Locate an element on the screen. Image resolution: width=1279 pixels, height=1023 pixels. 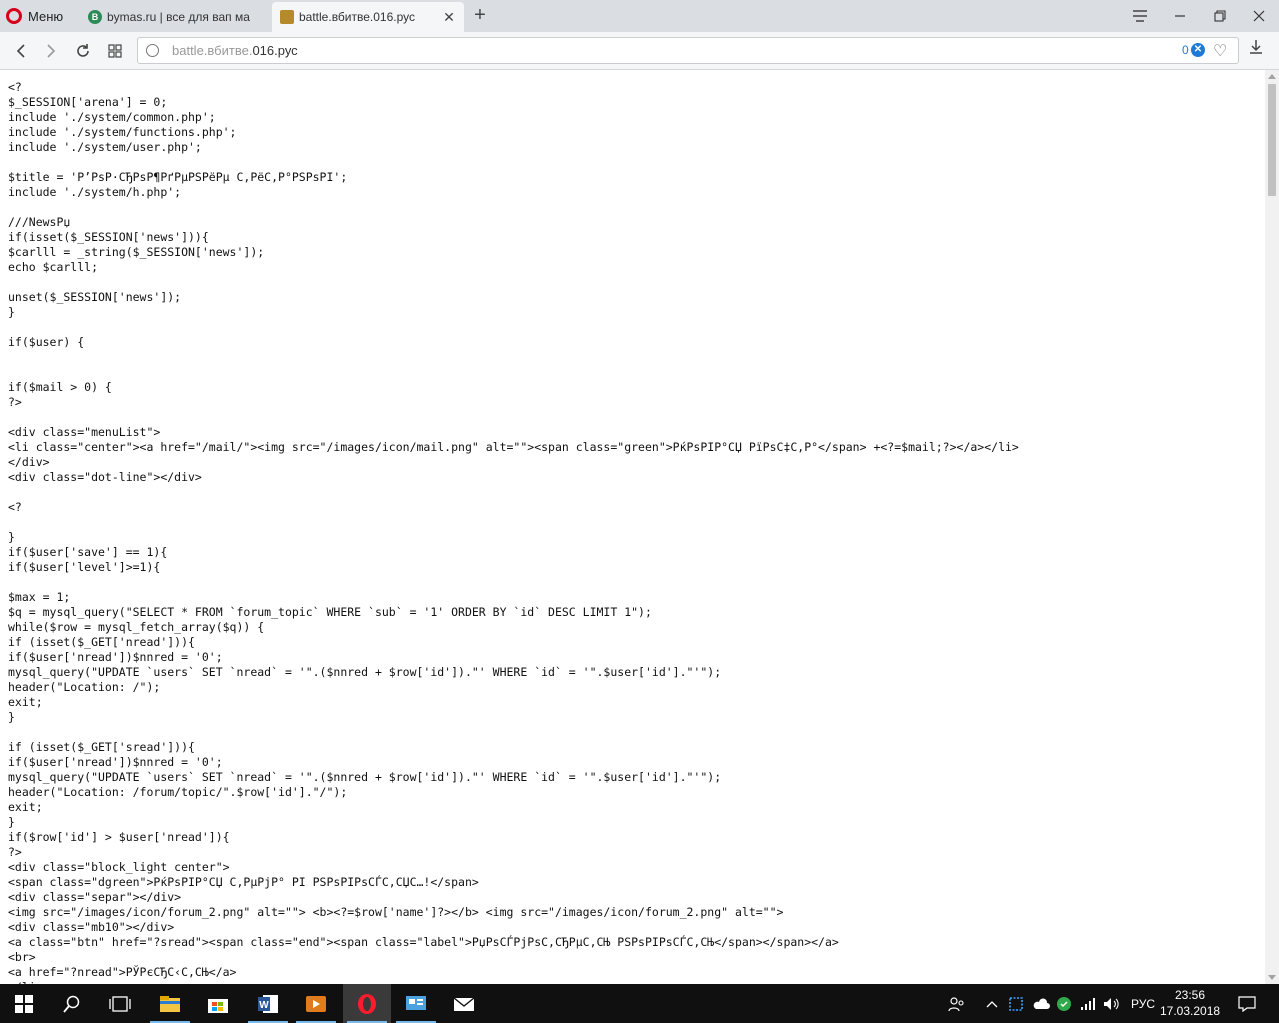
url-text: battle.вбитве.016.рус is located at coordinates (235, 50).